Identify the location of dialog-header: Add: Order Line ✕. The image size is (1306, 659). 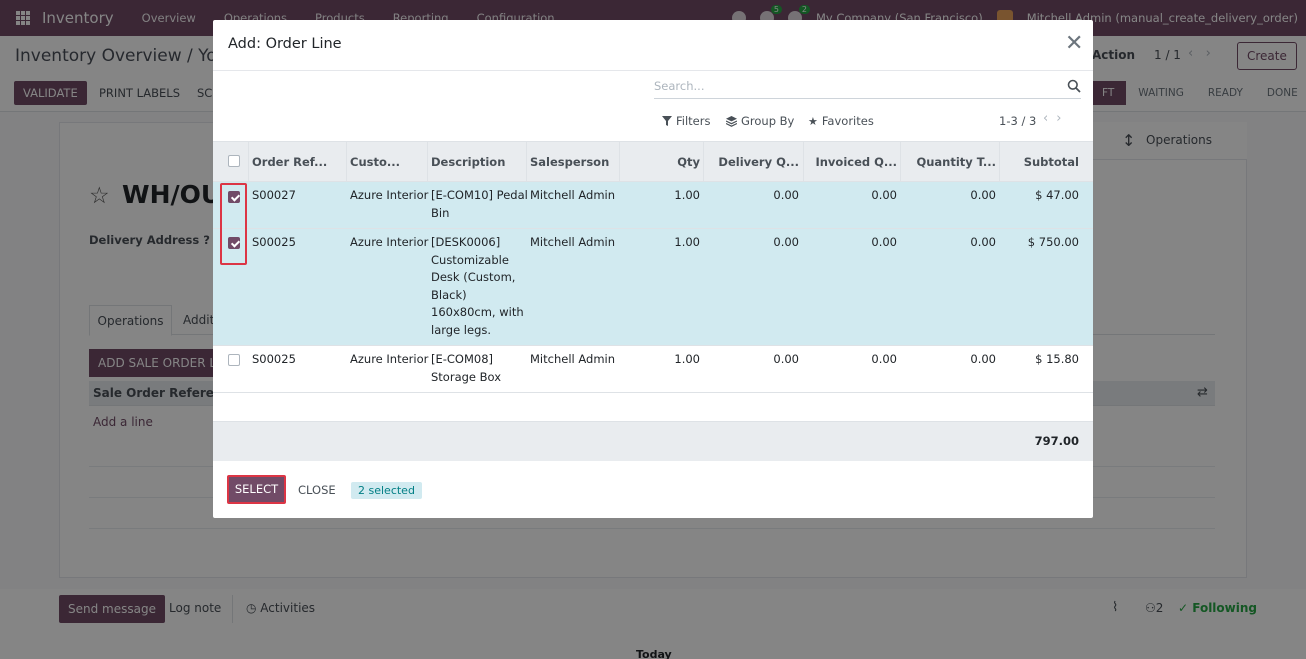
(653, 45).